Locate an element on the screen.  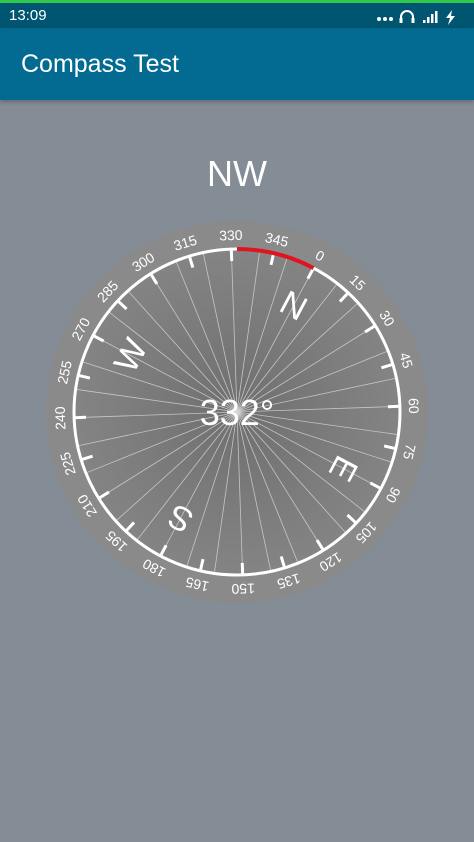
status-bar: 13:09 is located at coordinates (237, 14).